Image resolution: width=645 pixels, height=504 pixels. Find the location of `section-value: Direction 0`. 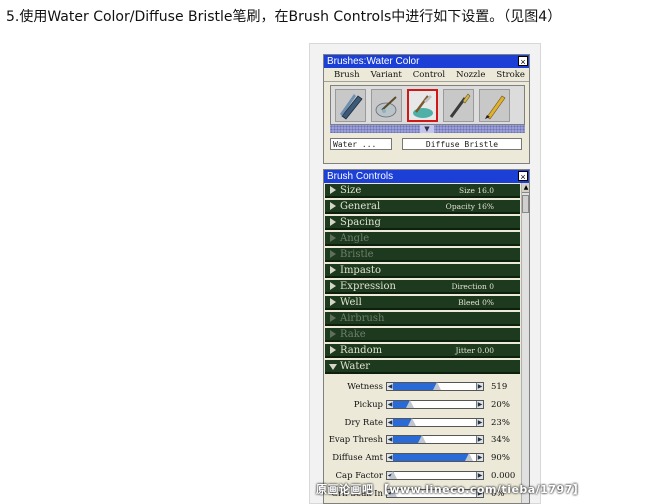

section-value: Direction 0 is located at coordinates (472, 286).